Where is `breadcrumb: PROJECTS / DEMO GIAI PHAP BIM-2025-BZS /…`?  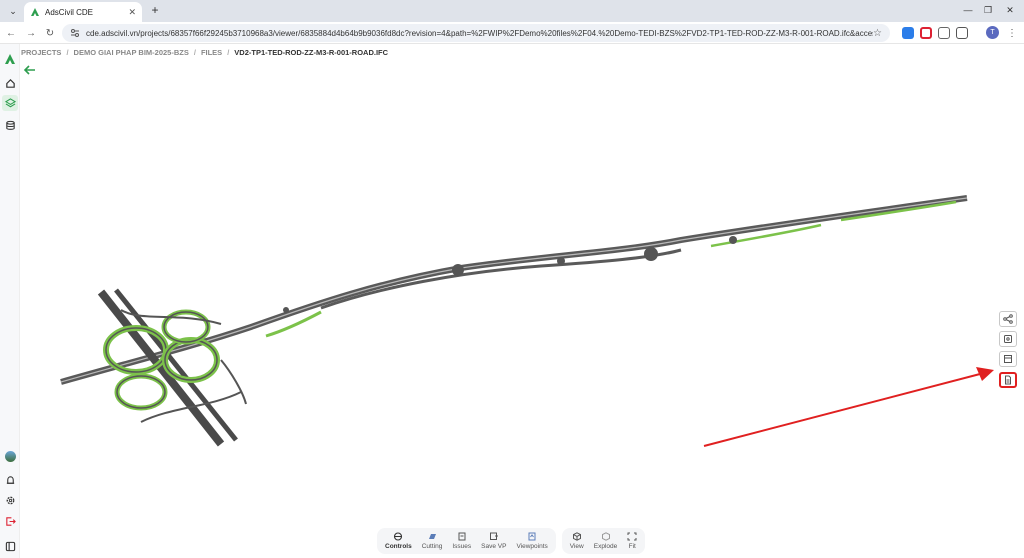
breadcrumb: PROJECTS / DEMO GIAI PHAP BIM-2025-BZS /… is located at coordinates (204, 52).